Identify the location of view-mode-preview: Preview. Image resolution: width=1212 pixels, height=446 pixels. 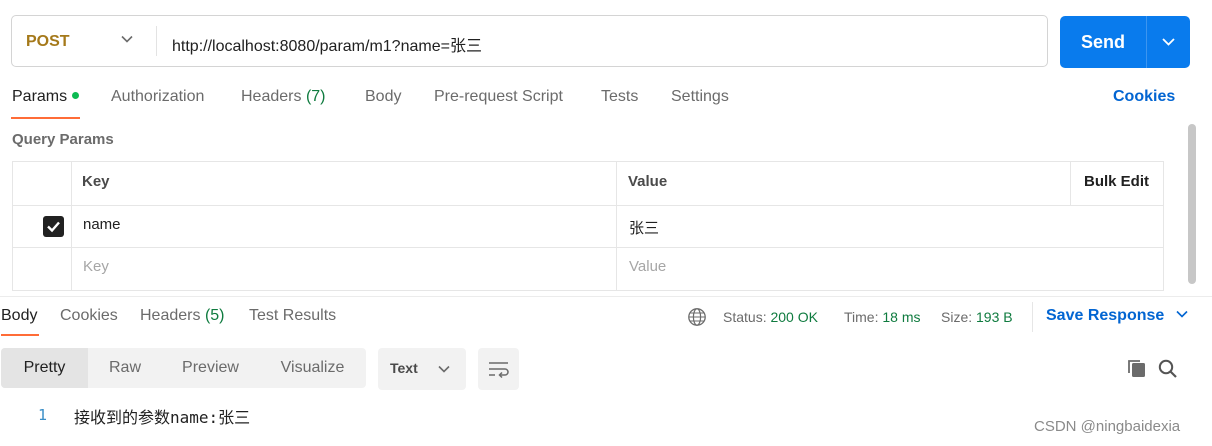
(210, 368).